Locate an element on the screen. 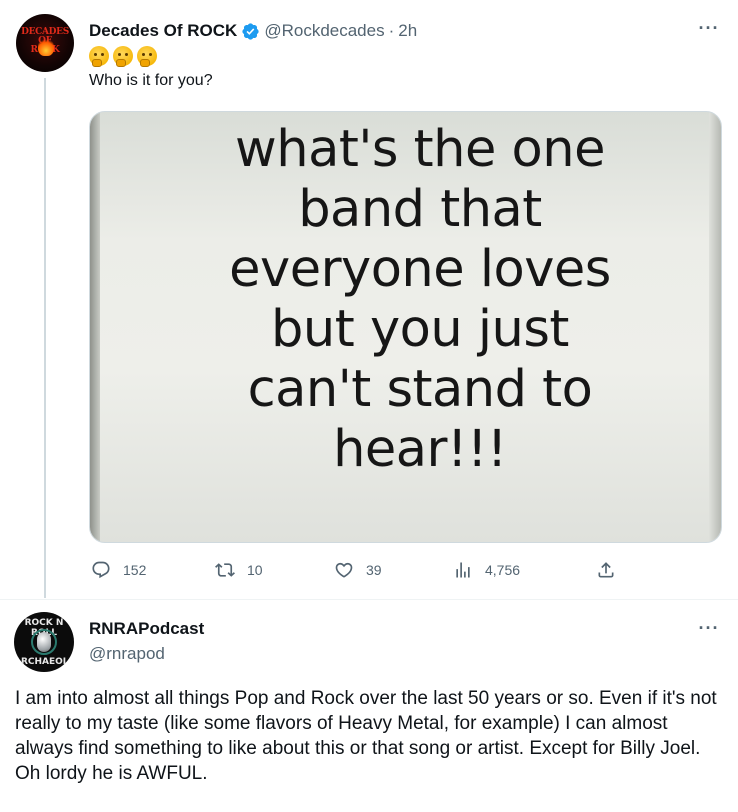  image-text-line: hear!!! is located at coordinates (420, 449).